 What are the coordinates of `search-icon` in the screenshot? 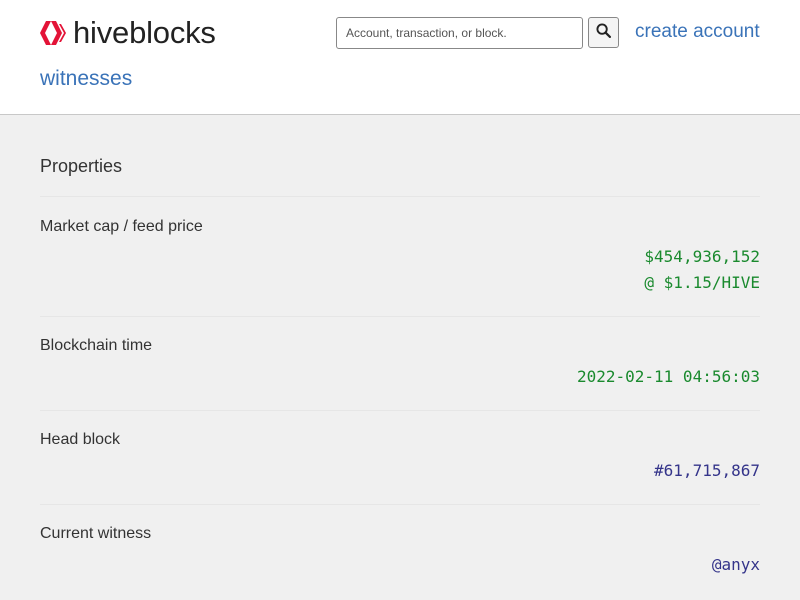 It's located at (604, 32).